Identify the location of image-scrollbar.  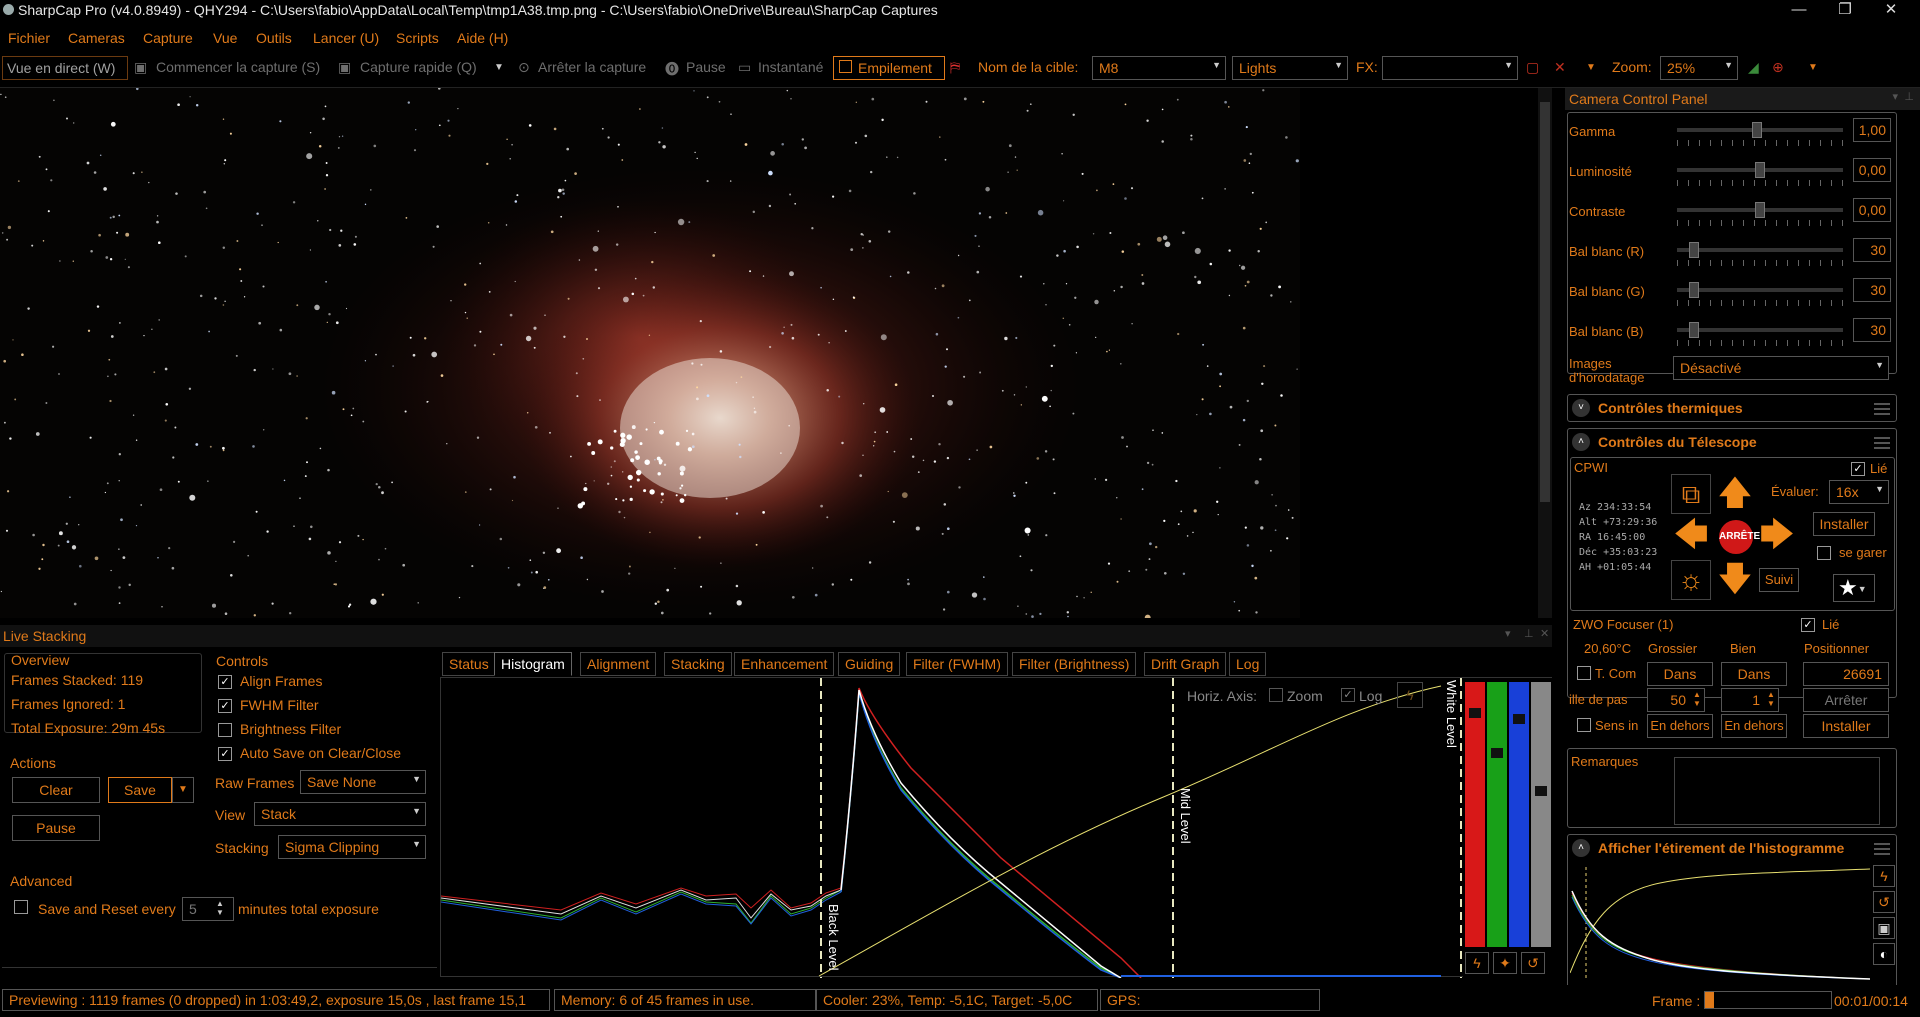
(1545, 353).